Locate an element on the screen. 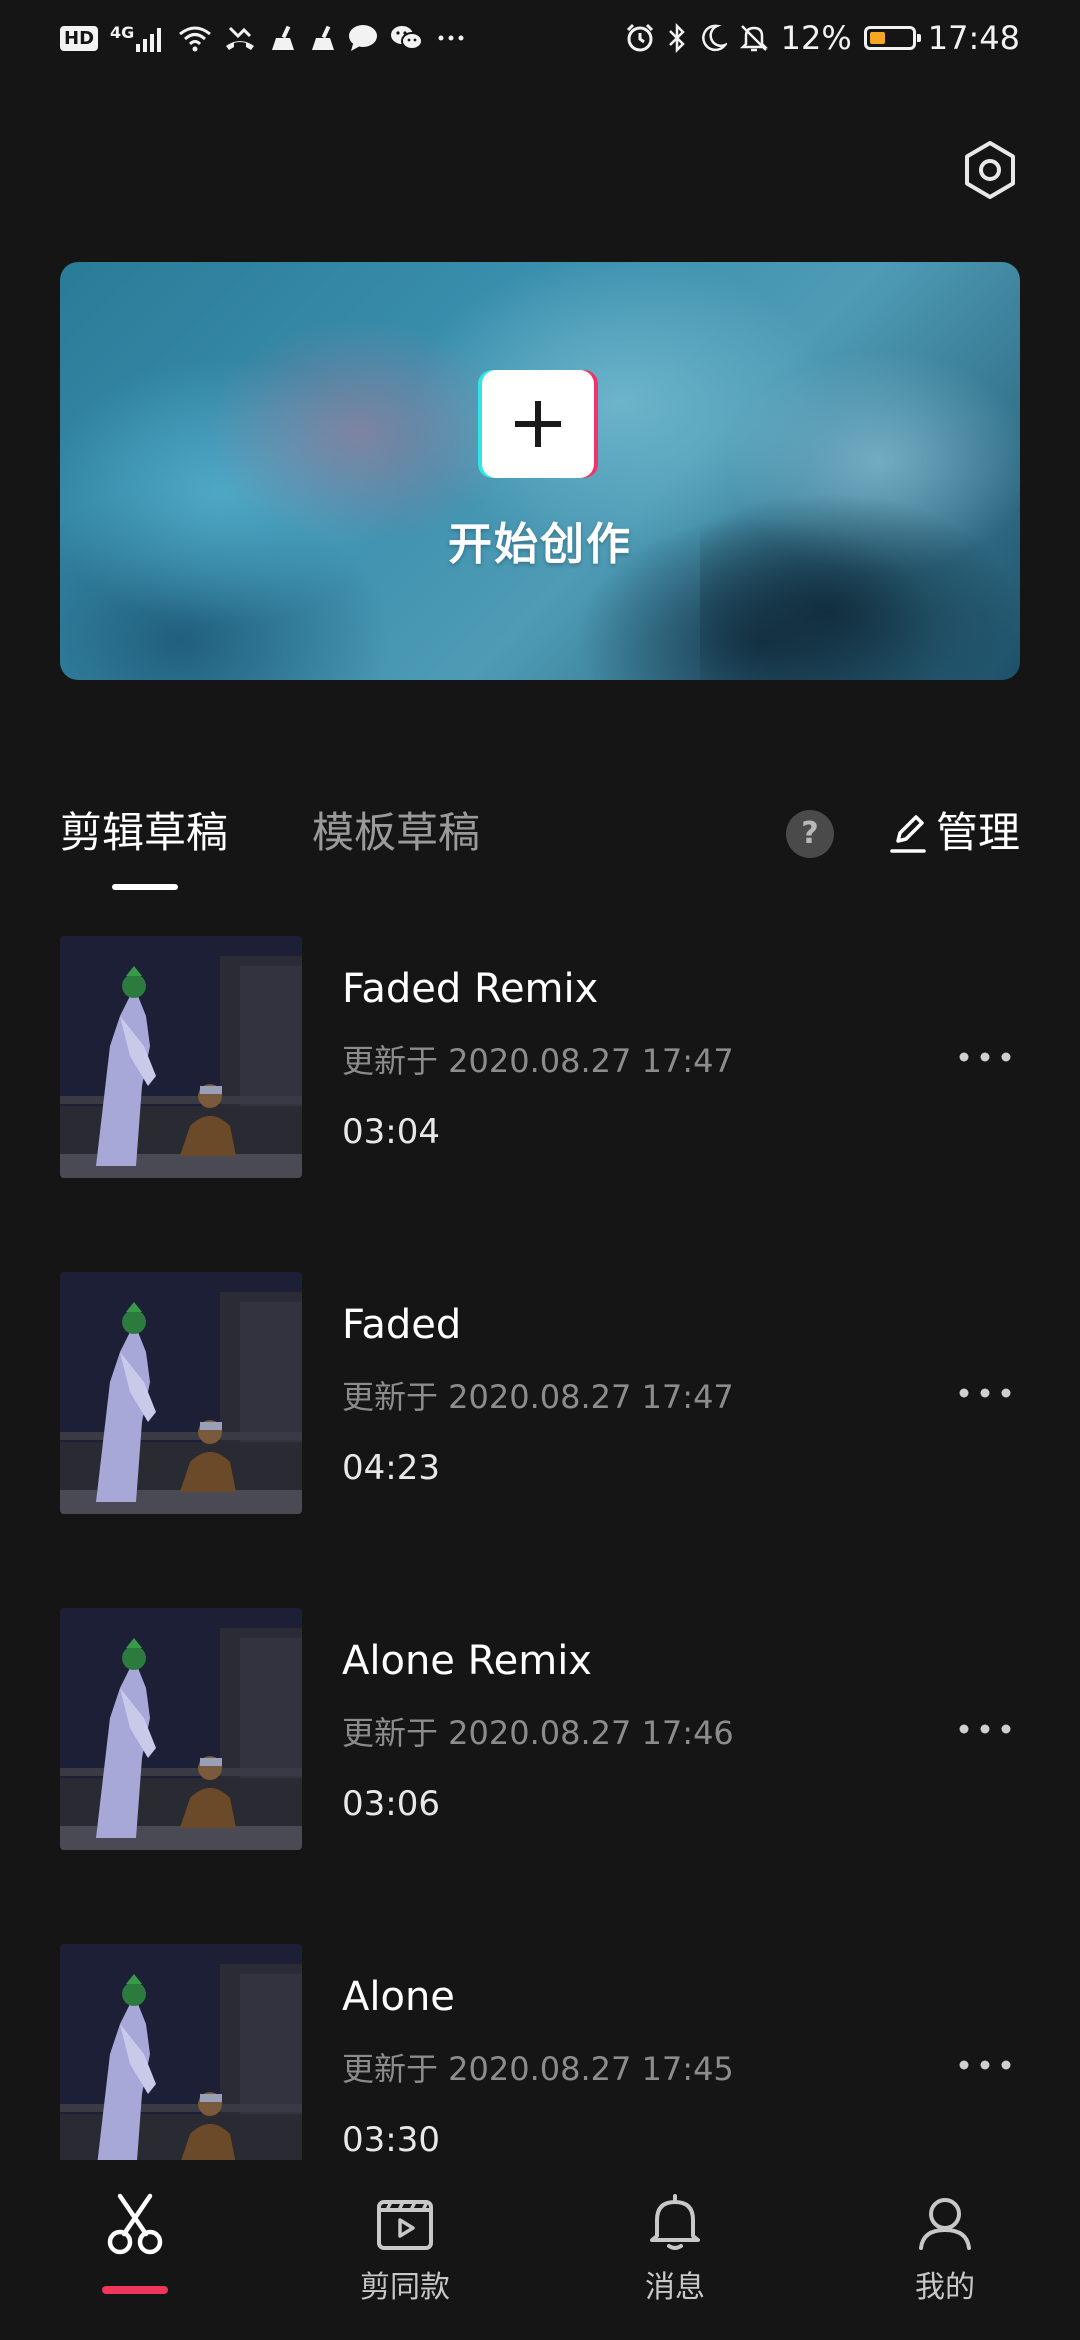 The width and height of the screenshot is (1080, 2340). draft-item: Faded 更新于 2020.08.27 17:47 04:23 is located at coordinates (540, 1393).